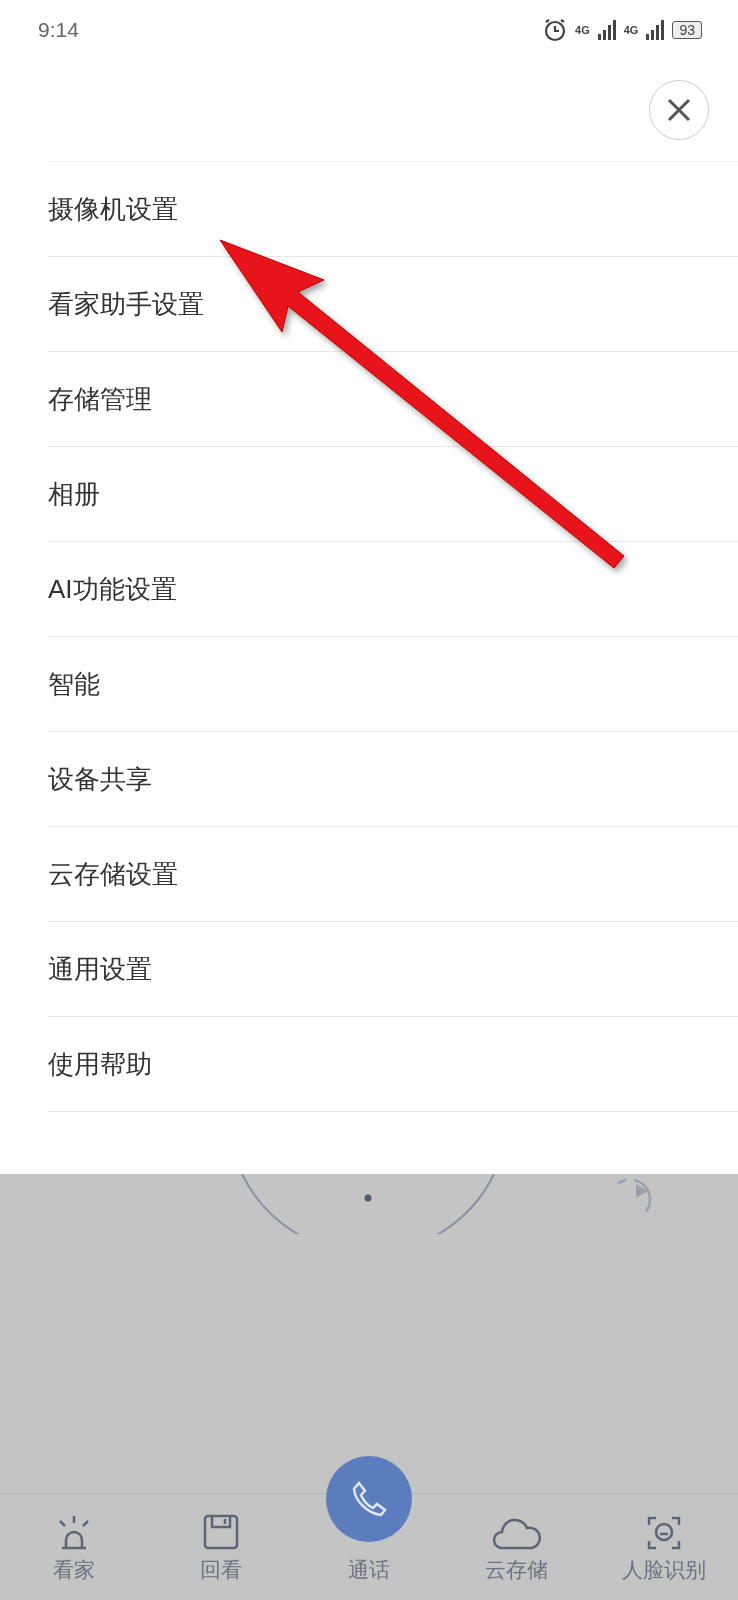 Image resolution: width=738 pixels, height=1600 pixels. Describe the element at coordinates (679, 110) in the screenshot. I see `close-icon` at that location.